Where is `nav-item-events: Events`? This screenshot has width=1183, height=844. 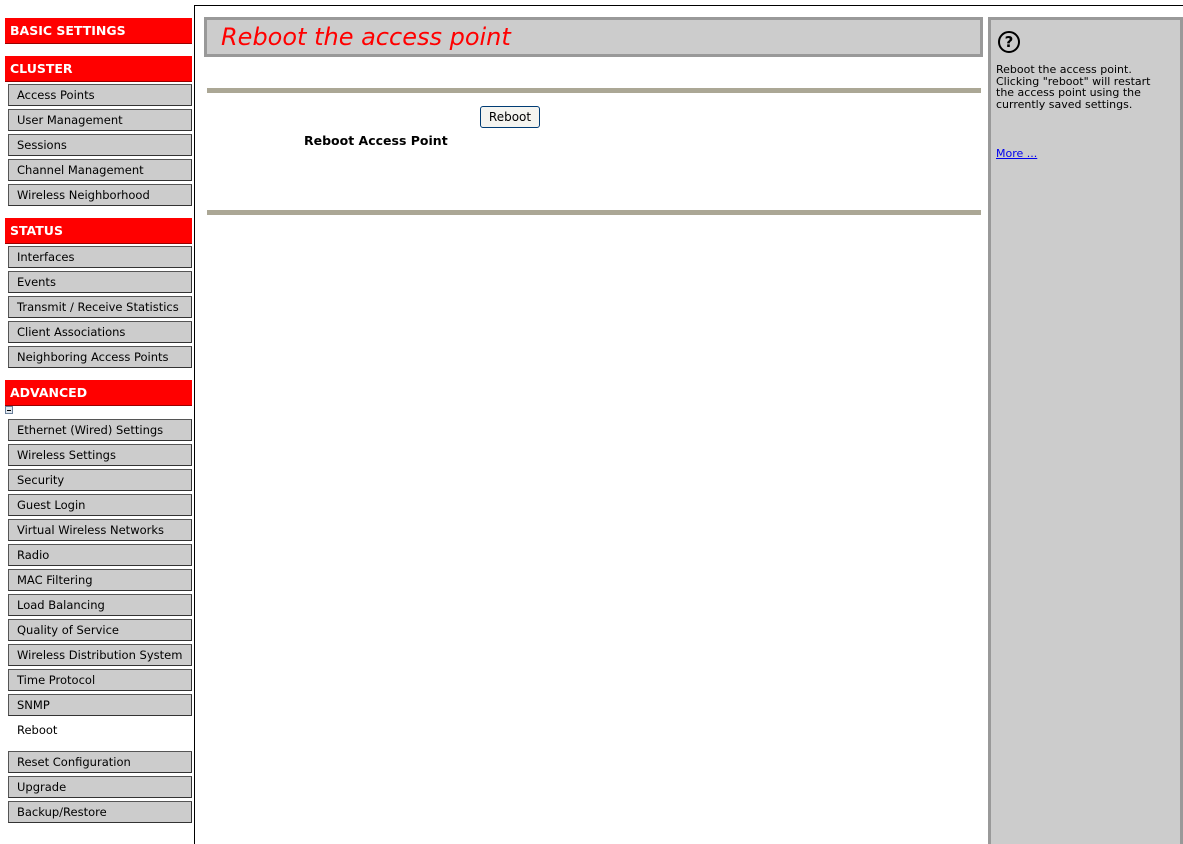
nav-item-events: Events is located at coordinates (100, 282).